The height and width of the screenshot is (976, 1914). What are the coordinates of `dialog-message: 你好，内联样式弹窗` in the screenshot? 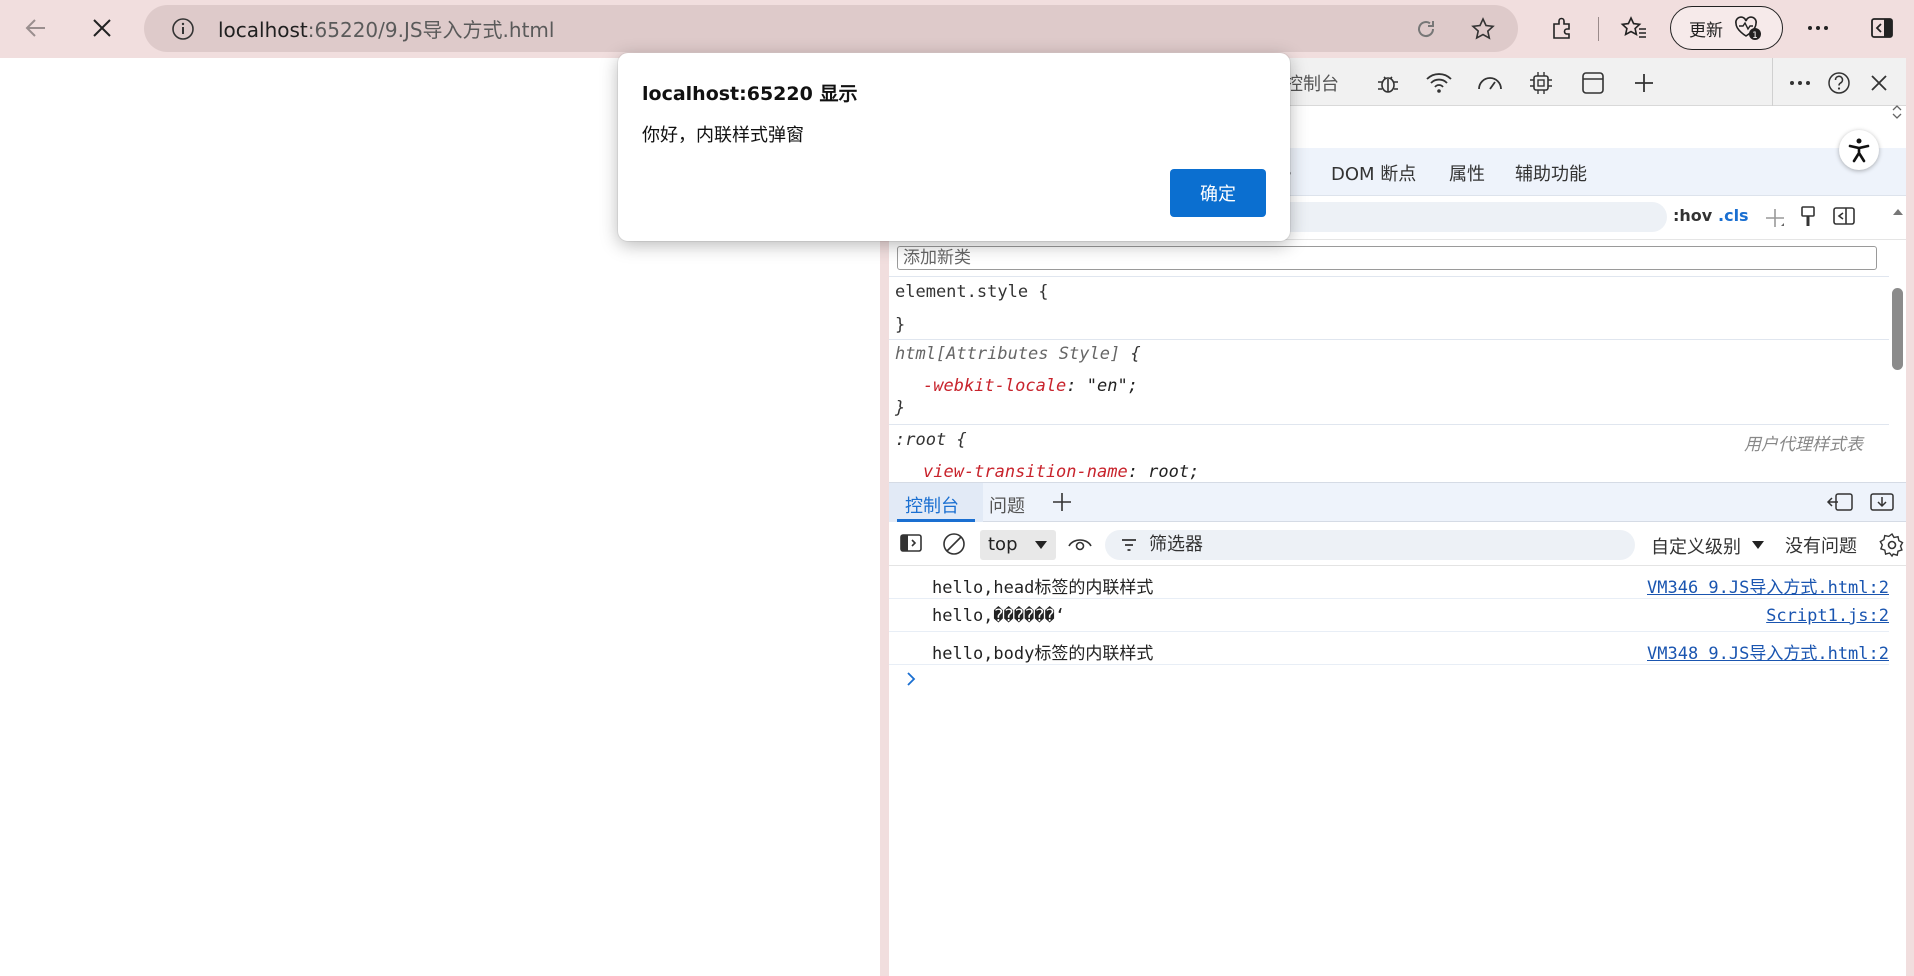 It's located at (723, 135).